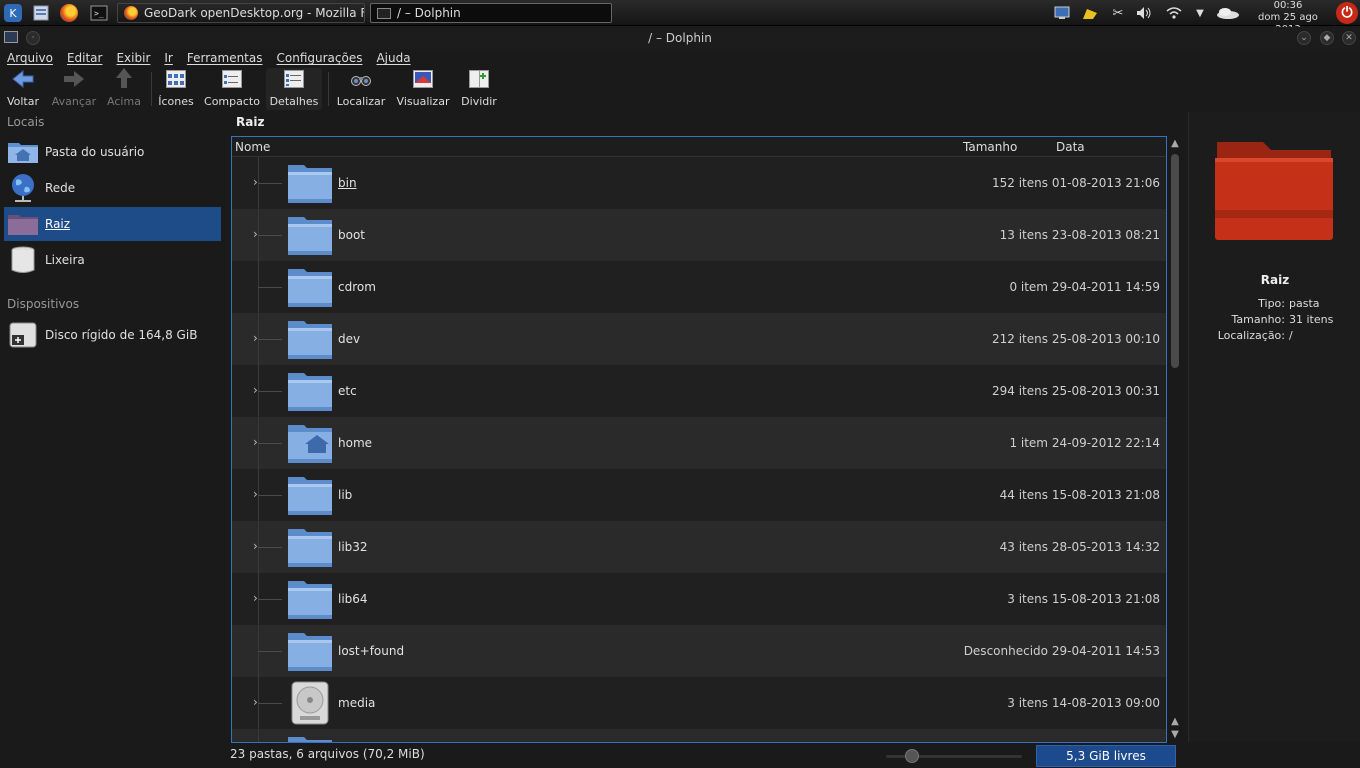 The image size is (1360, 768). Describe the element at coordinates (393, 58) in the screenshot. I see `menu-ajuda: Ajuda` at that location.